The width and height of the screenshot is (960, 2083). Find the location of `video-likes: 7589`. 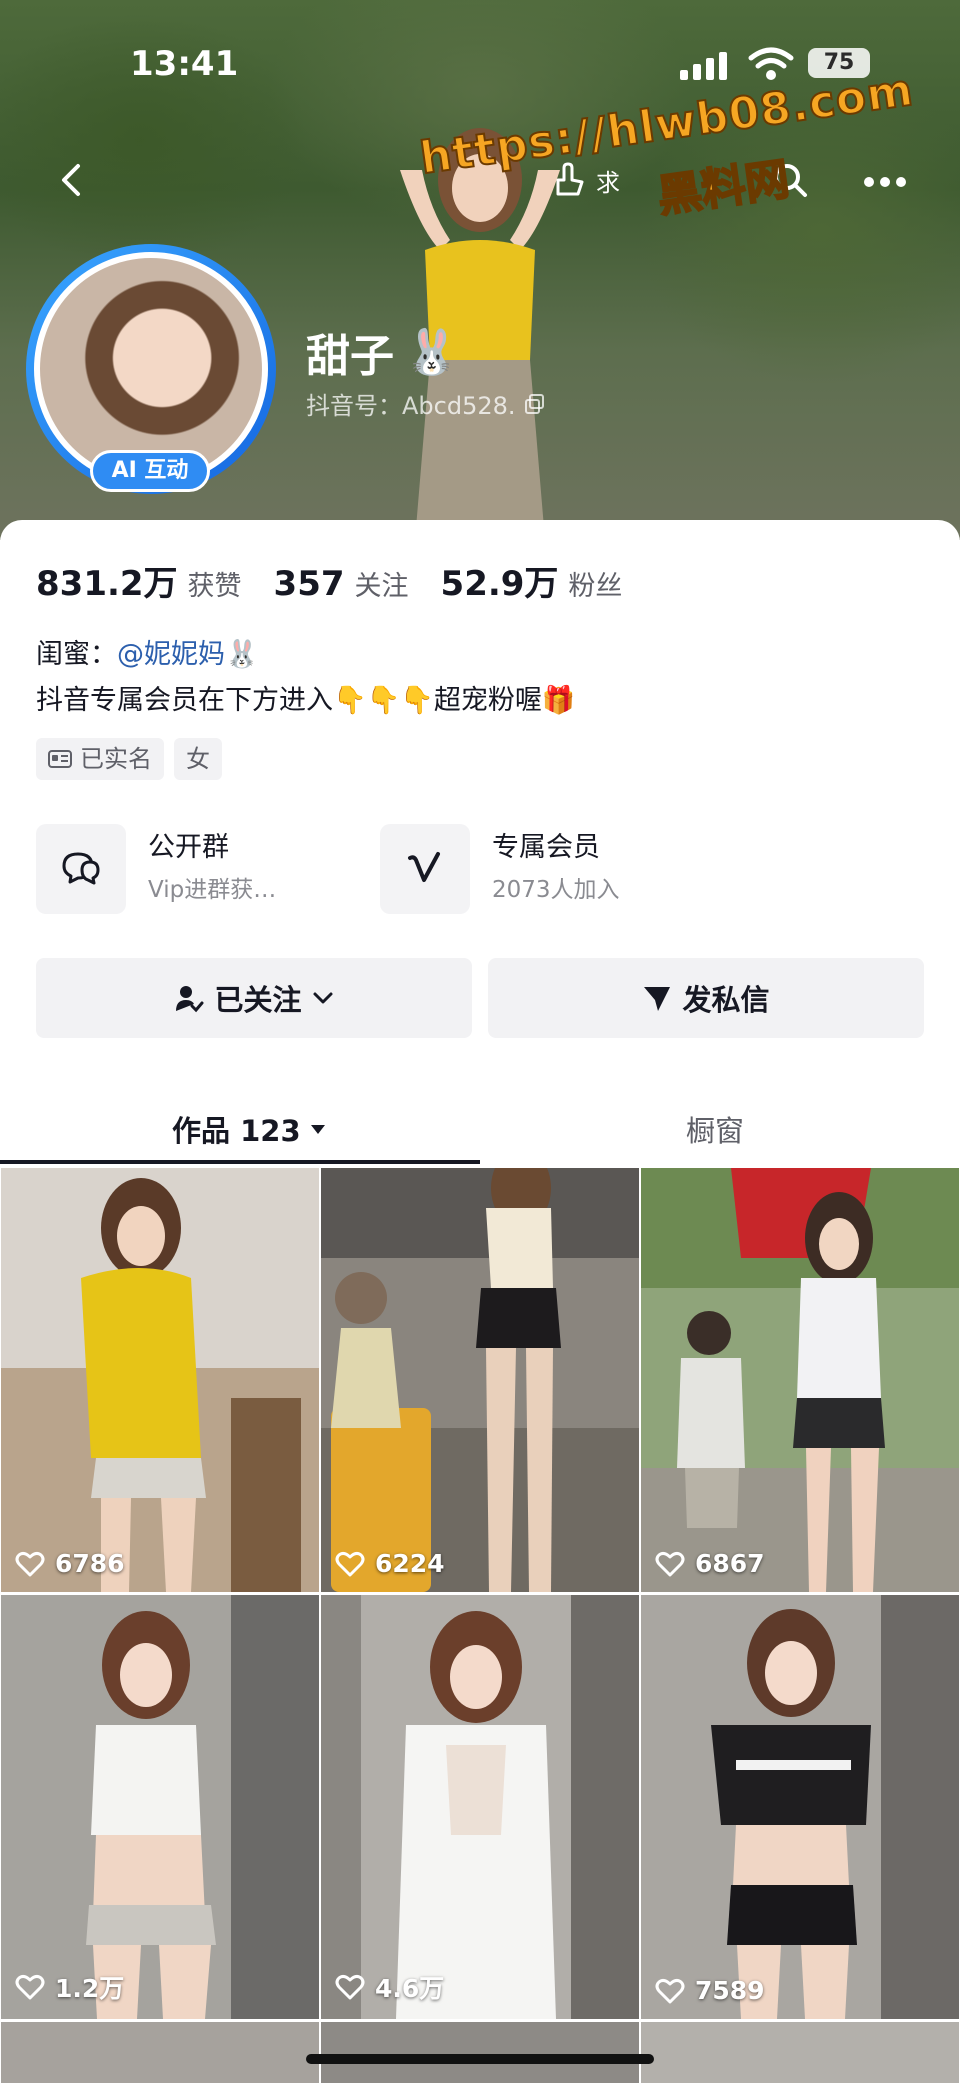

video-likes: 7589 is located at coordinates (710, 1990).